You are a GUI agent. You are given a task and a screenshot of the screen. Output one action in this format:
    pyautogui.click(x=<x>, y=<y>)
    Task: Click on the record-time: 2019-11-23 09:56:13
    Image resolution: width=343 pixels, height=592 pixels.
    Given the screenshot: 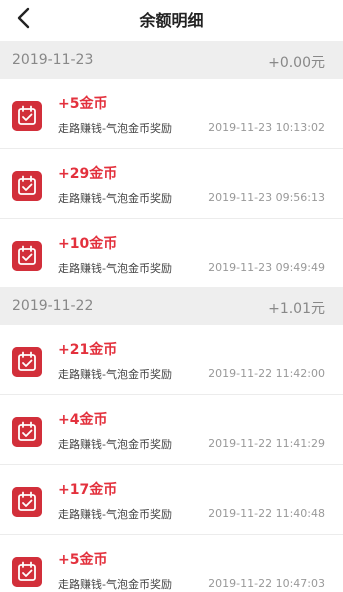 What is the action you would take?
    pyautogui.click(x=266, y=197)
    